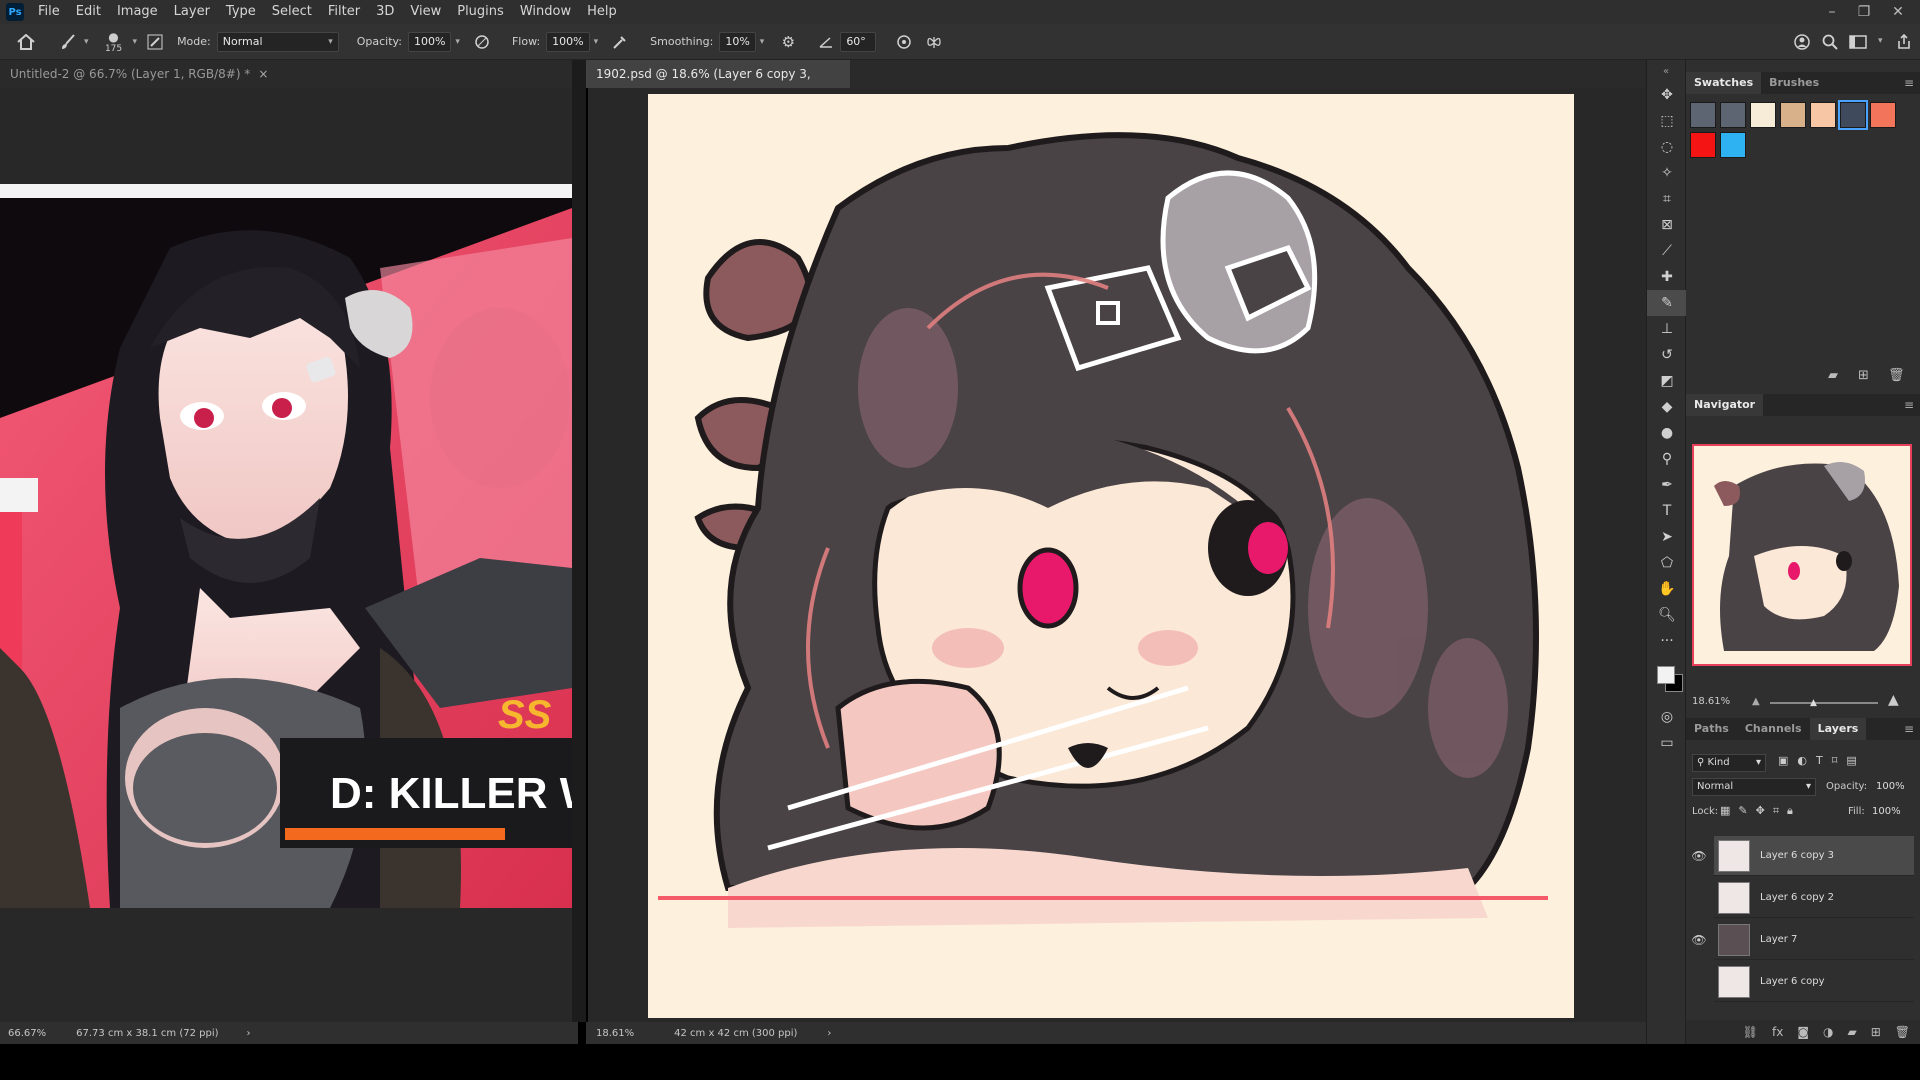 The height and width of the screenshot is (1080, 1920). What do you see at coordinates (1830, 42) in the screenshot?
I see `search-icon` at bounding box center [1830, 42].